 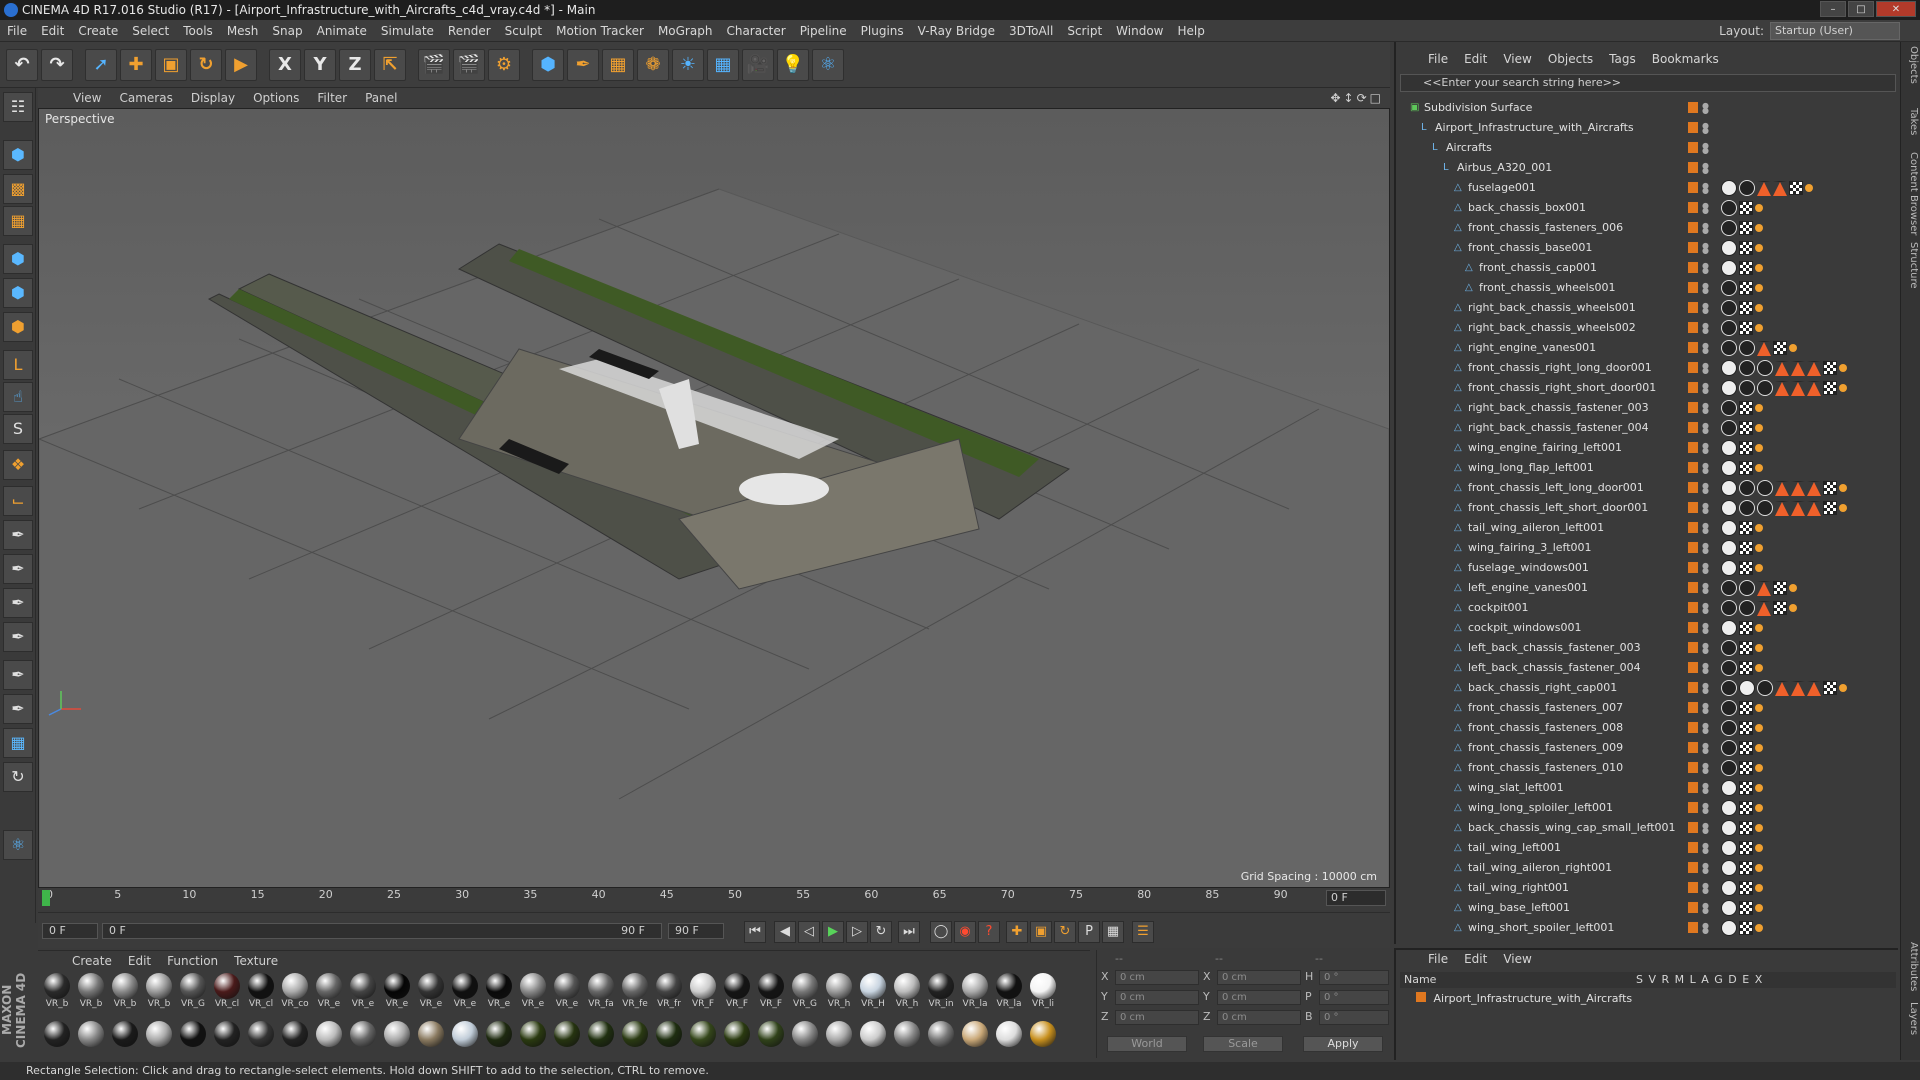 What do you see at coordinates (192, 961) in the screenshot?
I see `material-menu-function: Function` at bounding box center [192, 961].